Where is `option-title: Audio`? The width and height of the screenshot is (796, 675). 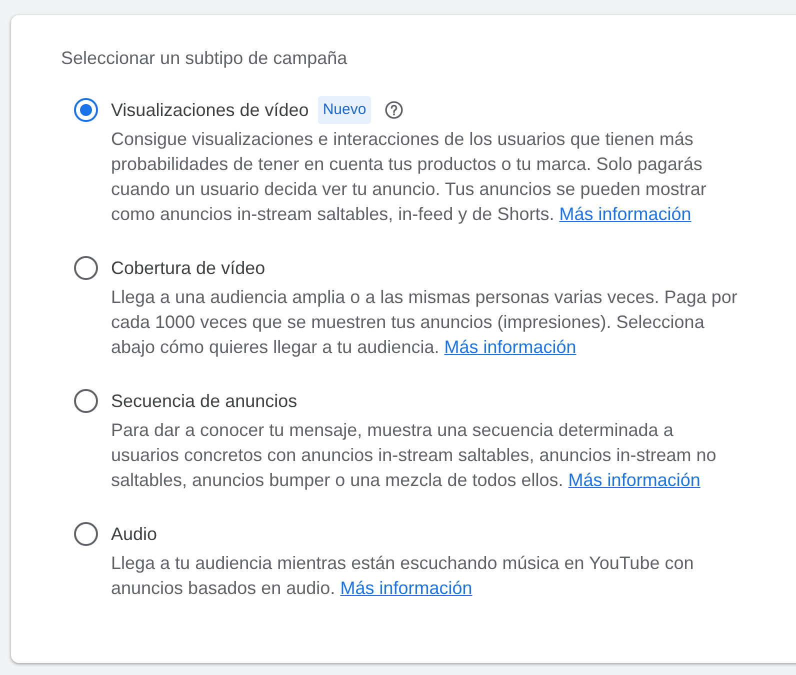
option-title: Audio is located at coordinates (134, 534).